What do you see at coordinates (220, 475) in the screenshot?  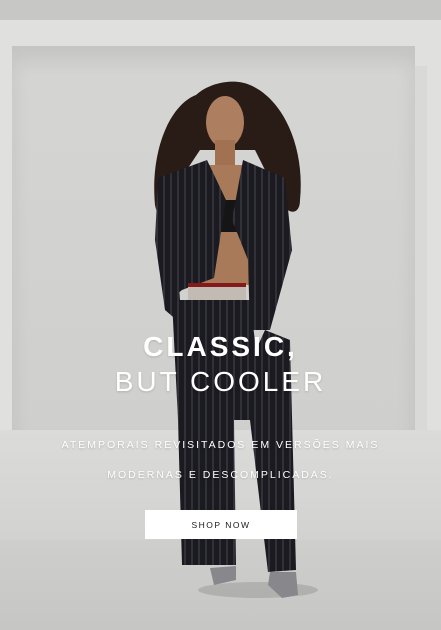 I see `hero-subtext-line-2: MODERNAS E DESCOMPLICADAS.` at bounding box center [220, 475].